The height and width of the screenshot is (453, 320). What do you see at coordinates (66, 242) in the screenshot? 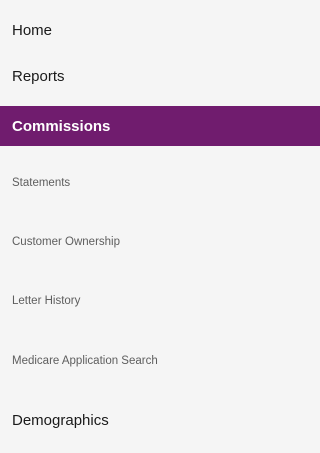
I see `subnav-item-label: Customer Ownership` at bounding box center [66, 242].